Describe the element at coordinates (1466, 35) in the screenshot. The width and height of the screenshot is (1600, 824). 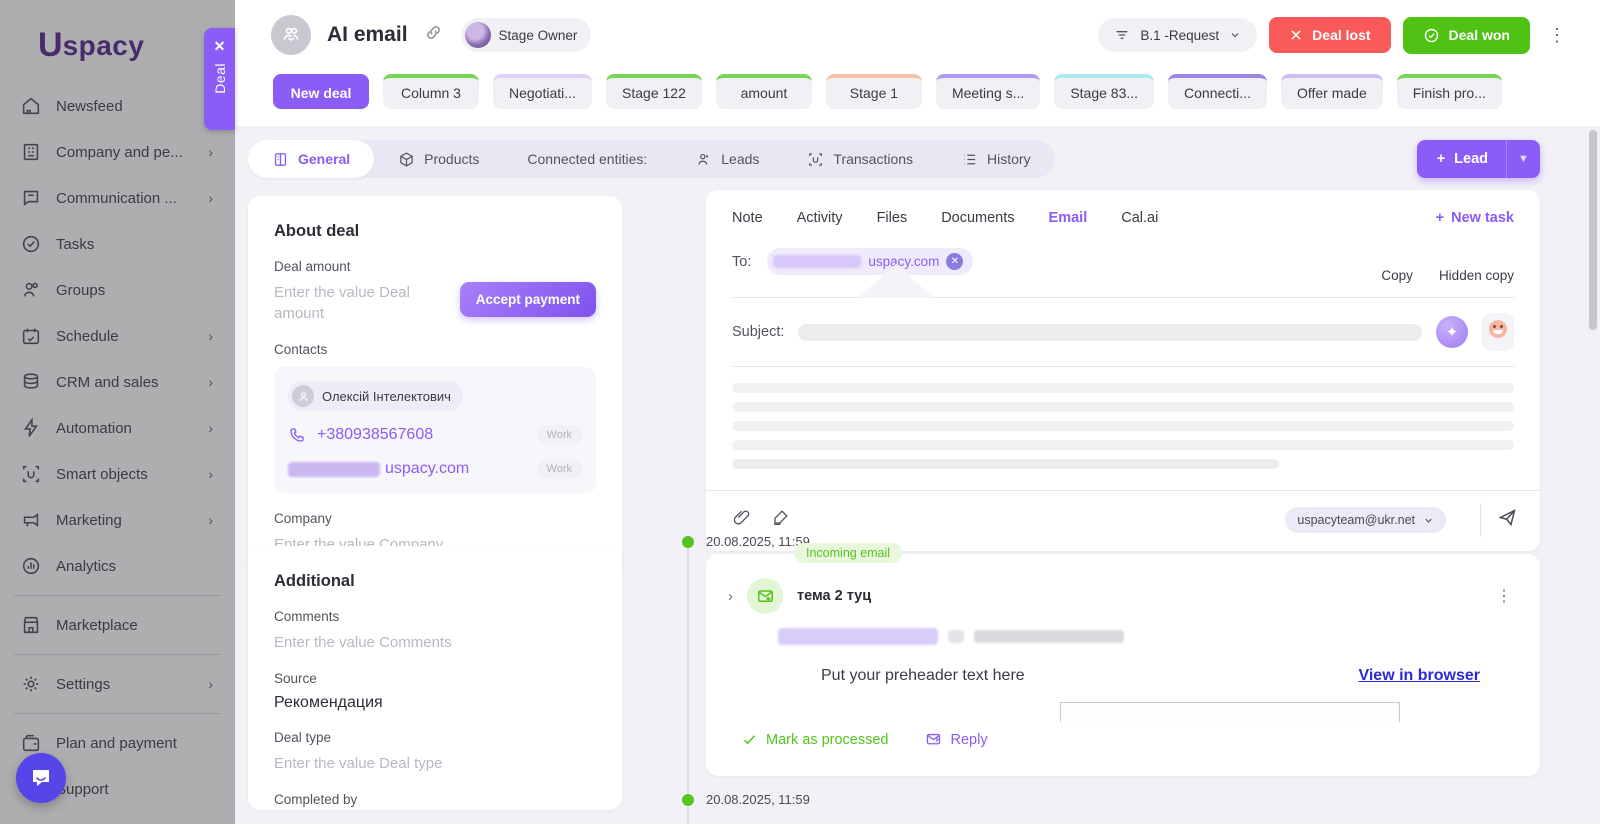
I see `deal-won-button: Deal won` at that location.